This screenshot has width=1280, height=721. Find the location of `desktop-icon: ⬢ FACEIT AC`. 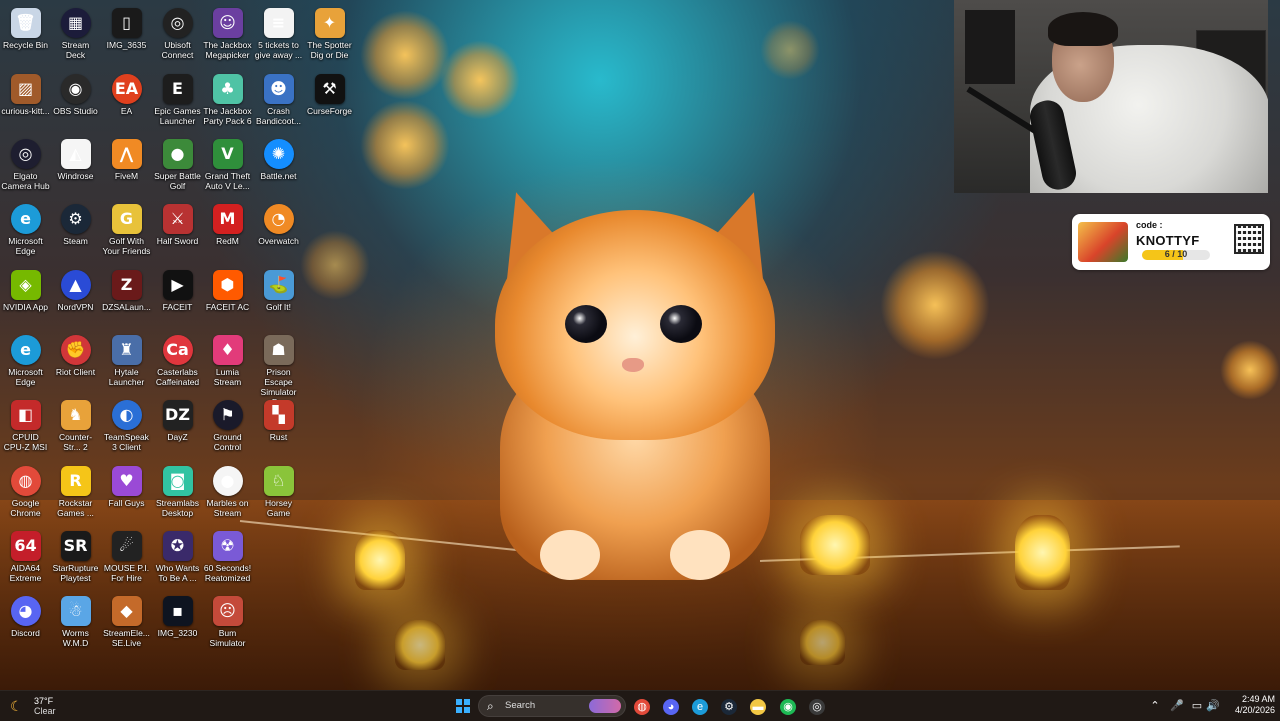

desktop-icon: ⬢ FACEIT AC is located at coordinates (227, 297).